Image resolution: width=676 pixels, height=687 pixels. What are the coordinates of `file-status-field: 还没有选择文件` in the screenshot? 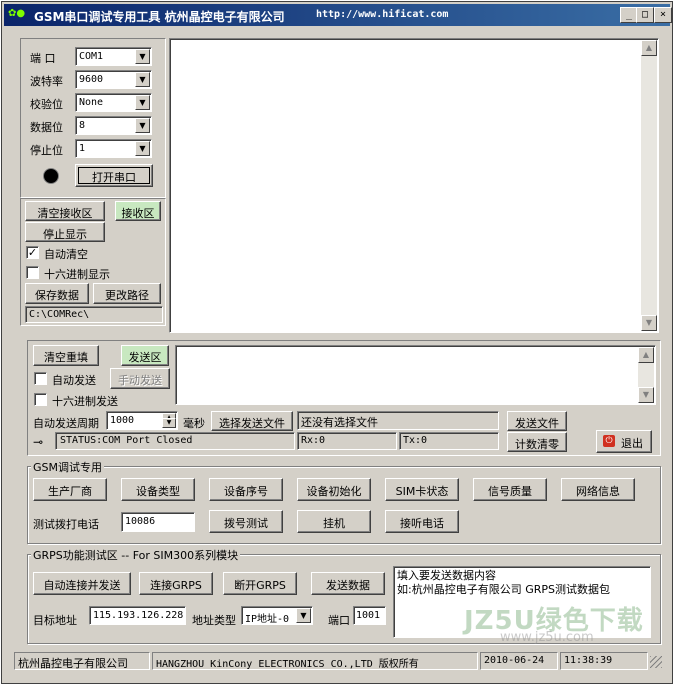 It's located at (398, 420).